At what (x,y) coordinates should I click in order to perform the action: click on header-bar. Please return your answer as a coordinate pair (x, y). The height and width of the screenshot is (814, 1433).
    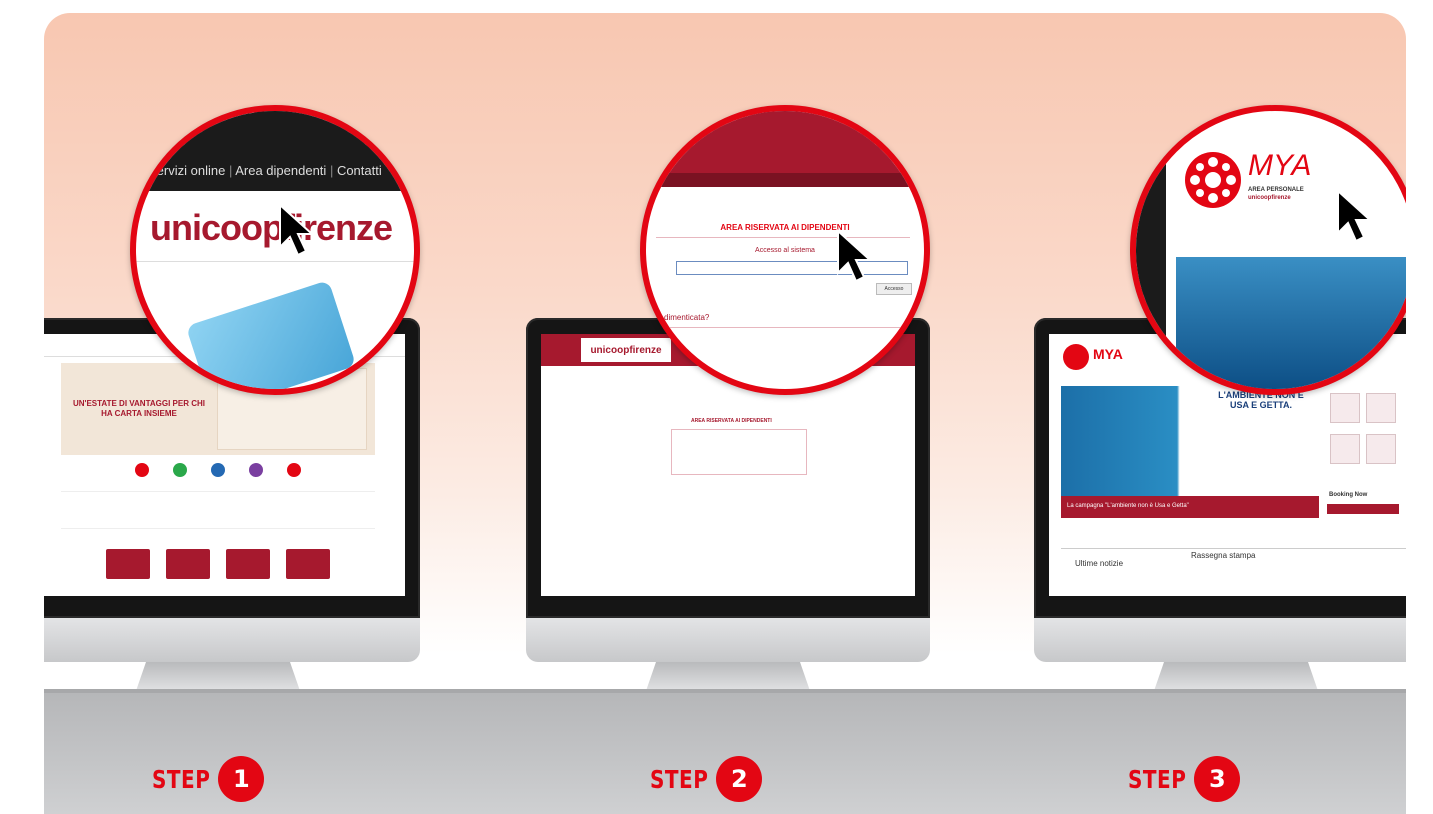
    Looking at the image, I should click on (785, 142).